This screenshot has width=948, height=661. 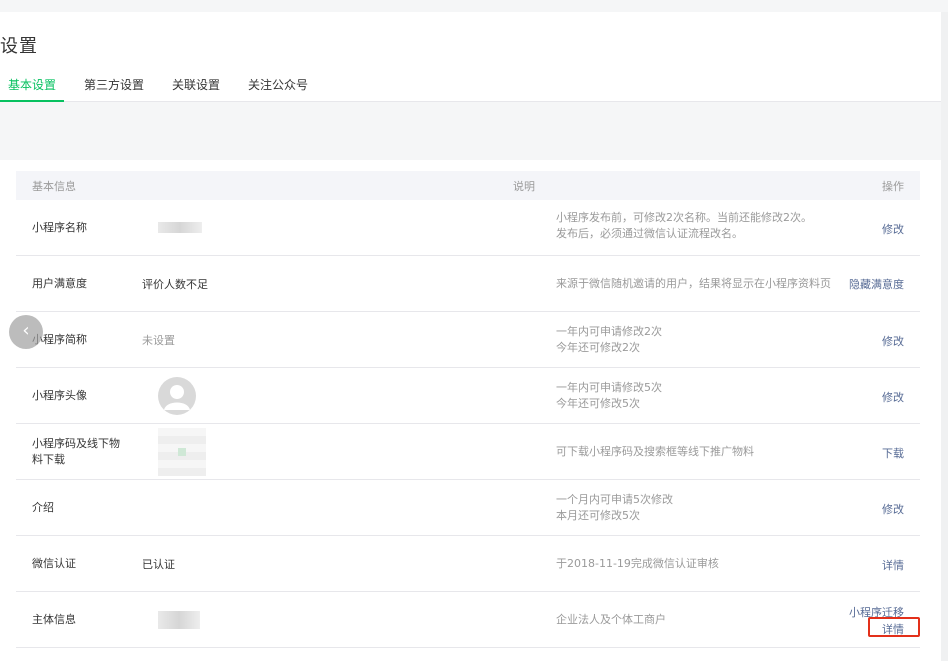 I want to click on short-name-value: 未设置, so click(x=158, y=340).